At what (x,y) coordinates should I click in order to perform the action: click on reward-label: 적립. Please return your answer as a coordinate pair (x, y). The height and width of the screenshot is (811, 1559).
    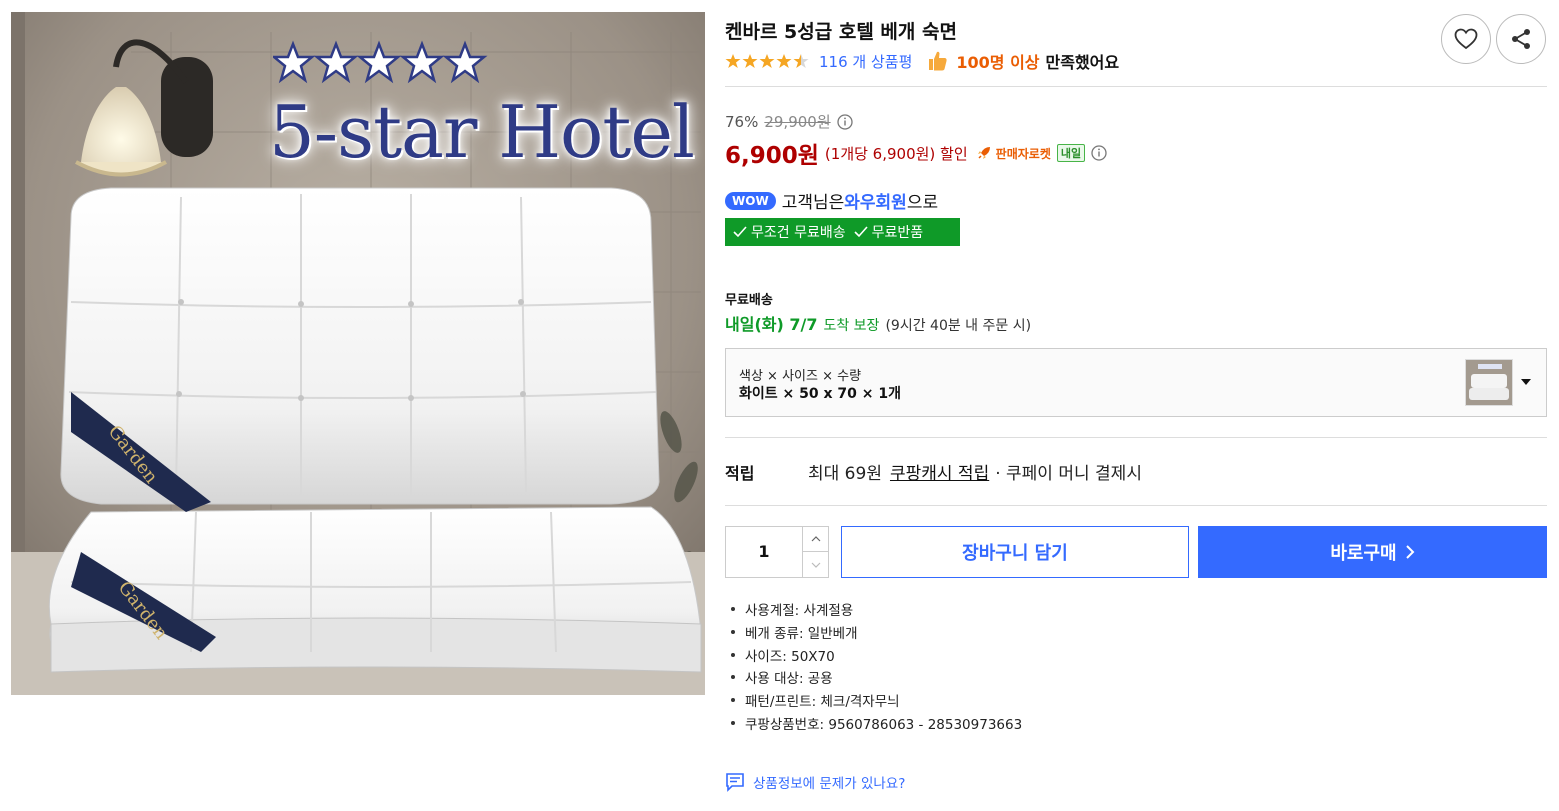
    Looking at the image, I should click on (740, 473).